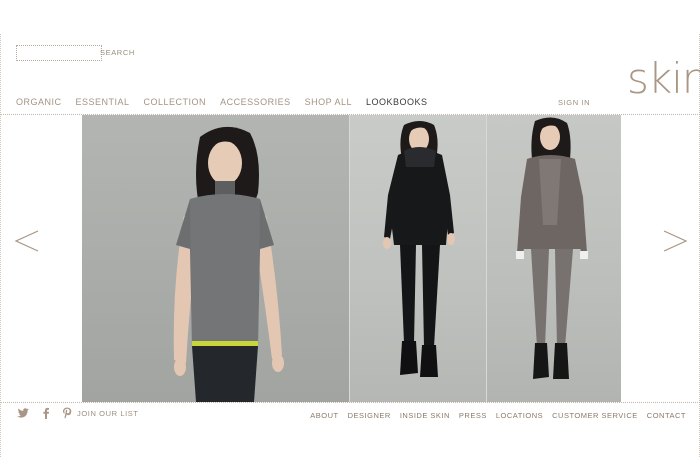  Describe the element at coordinates (67, 413) in the screenshot. I see `pinterest-icon` at that location.